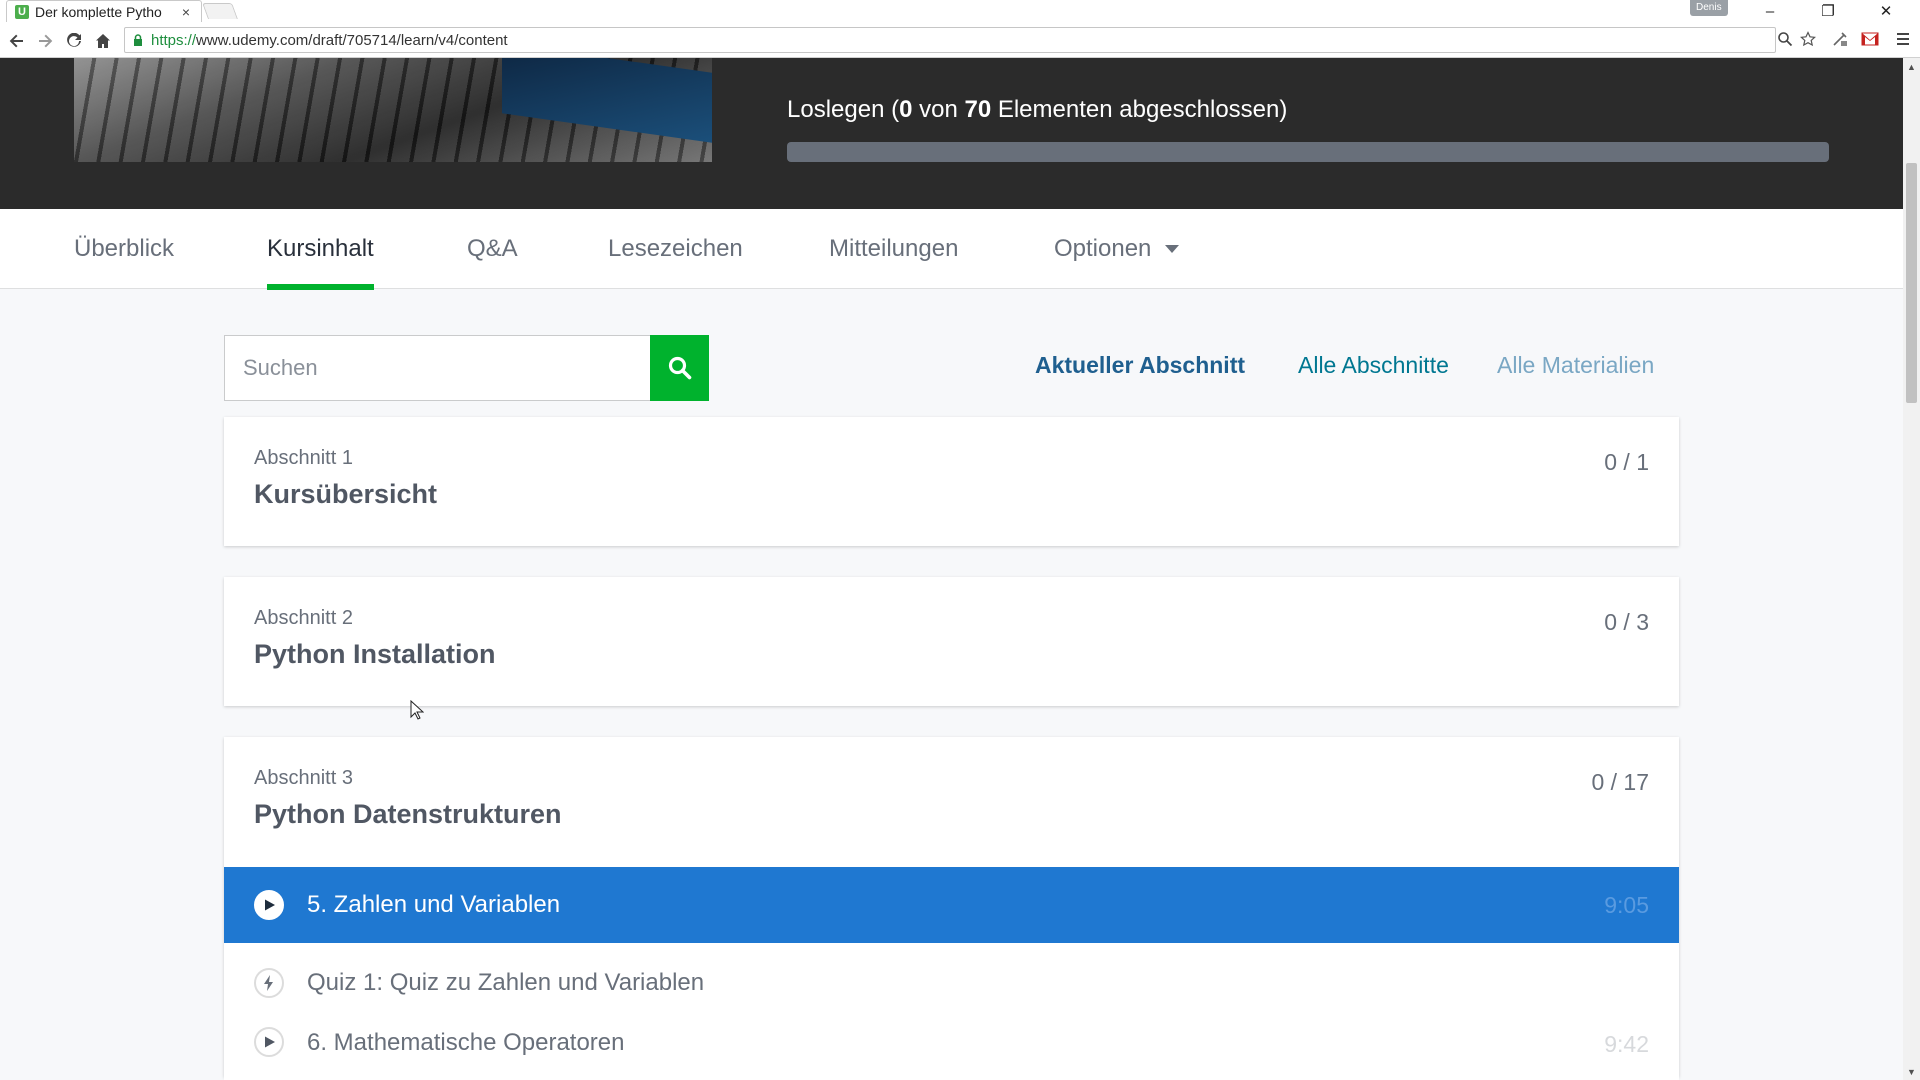  What do you see at coordinates (675, 249) in the screenshot?
I see `tab-bookmarks: Lesezeichen` at bounding box center [675, 249].